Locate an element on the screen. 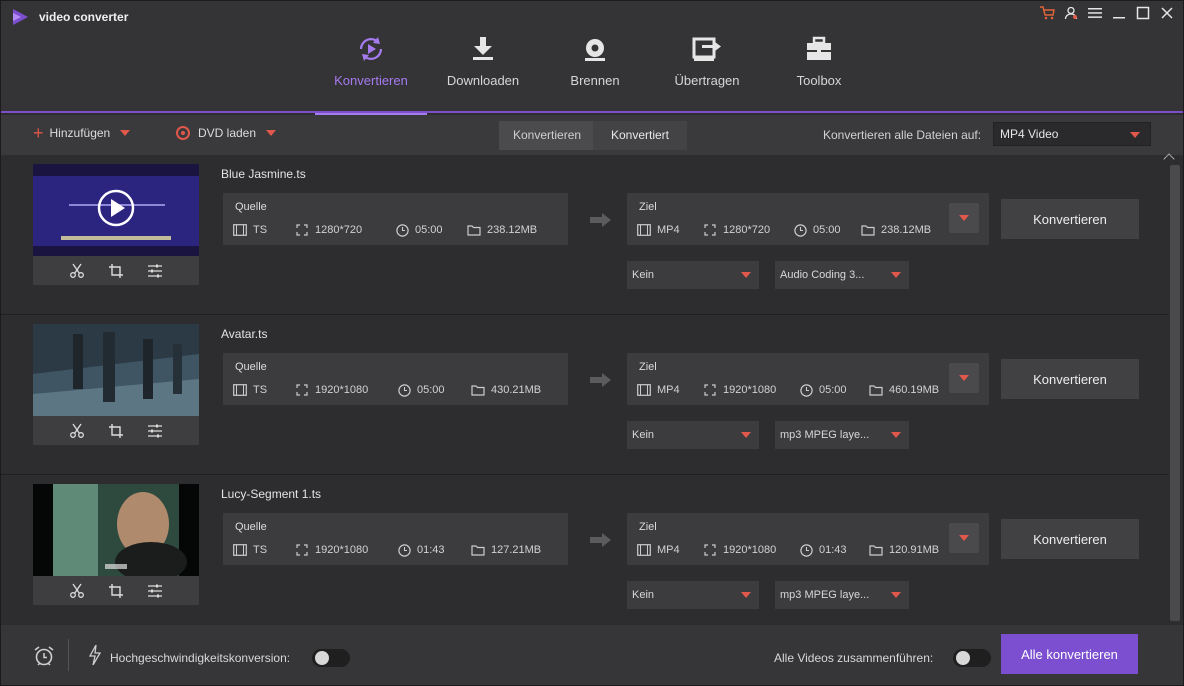 The image size is (1184, 686). maximize-icon is located at coordinates (1143, 13).